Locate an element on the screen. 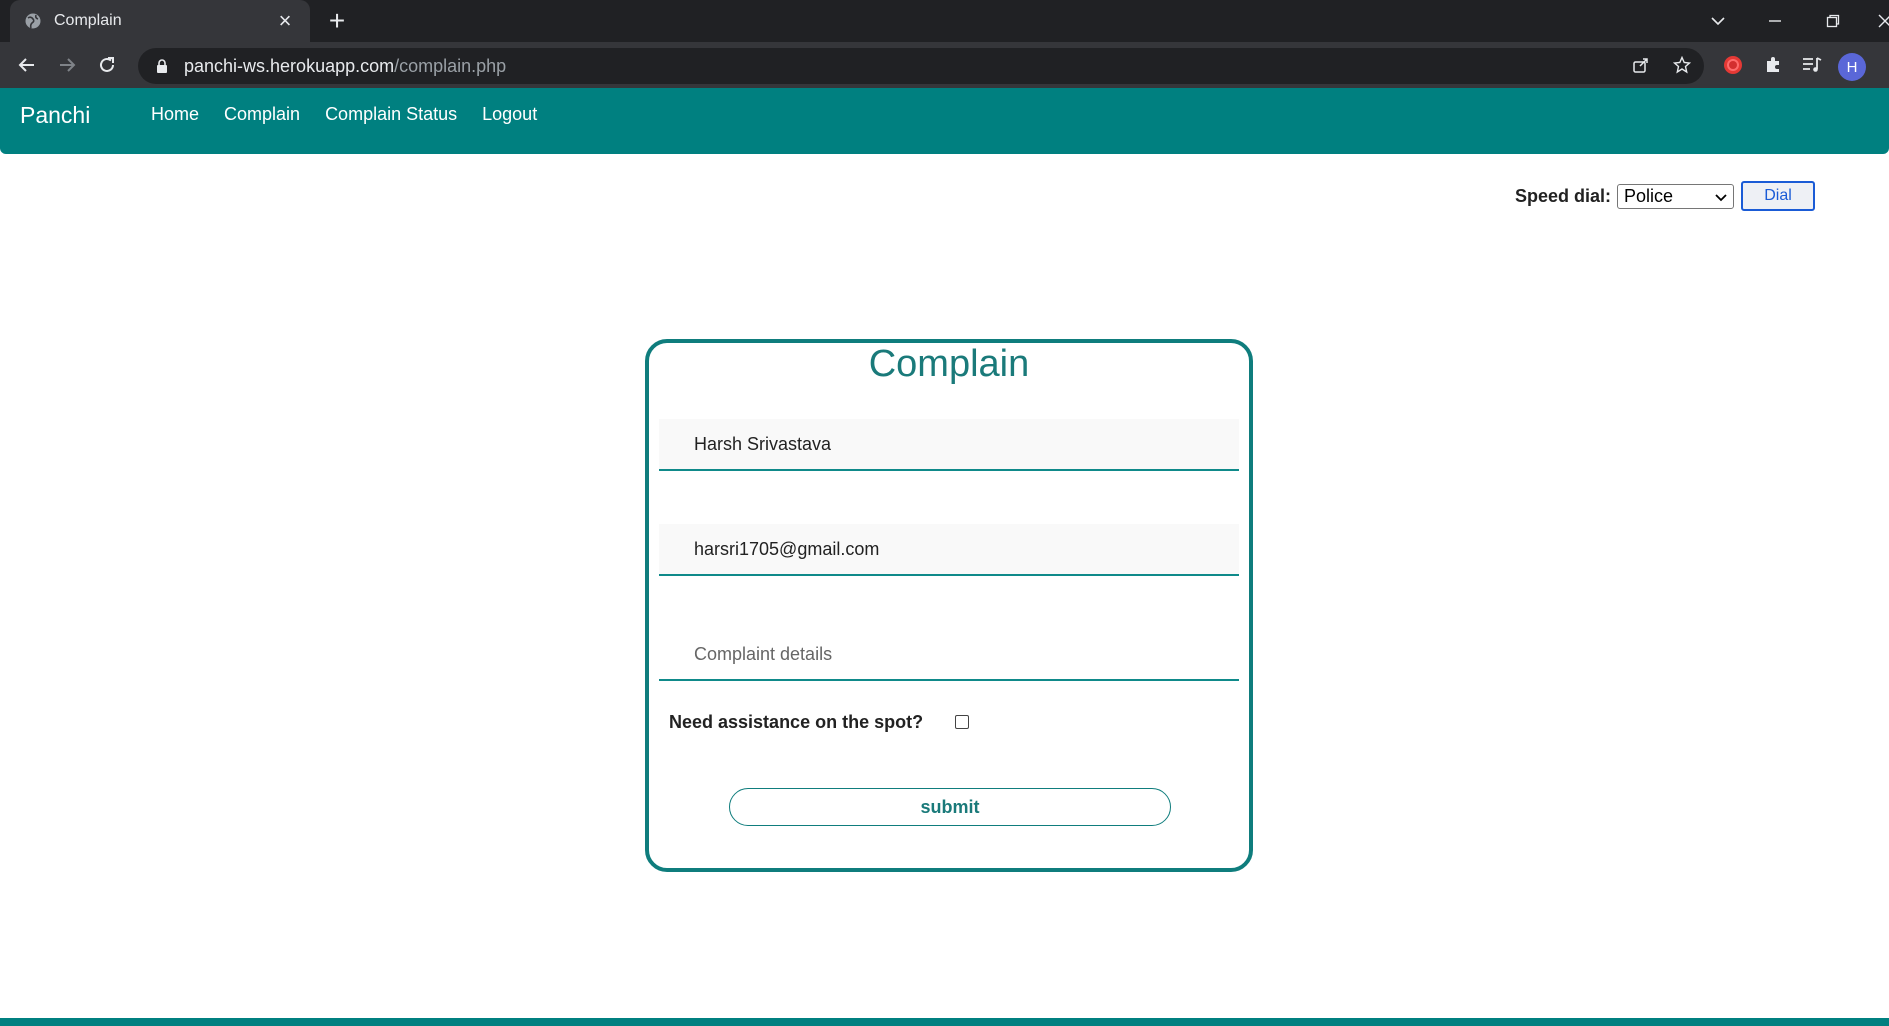  bookmark-star-icon is located at coordinates (1682, 65).